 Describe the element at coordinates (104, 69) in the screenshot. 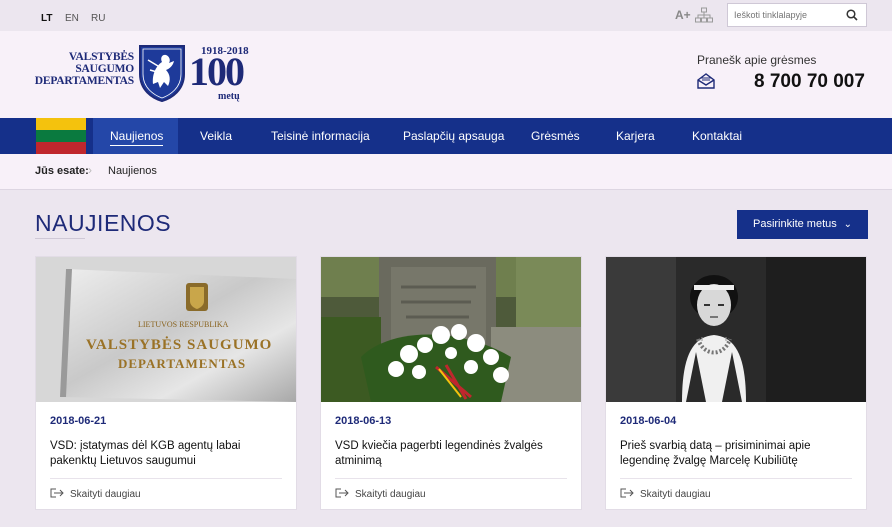

I see `logo-line-2: SAUGUMO` at that location.